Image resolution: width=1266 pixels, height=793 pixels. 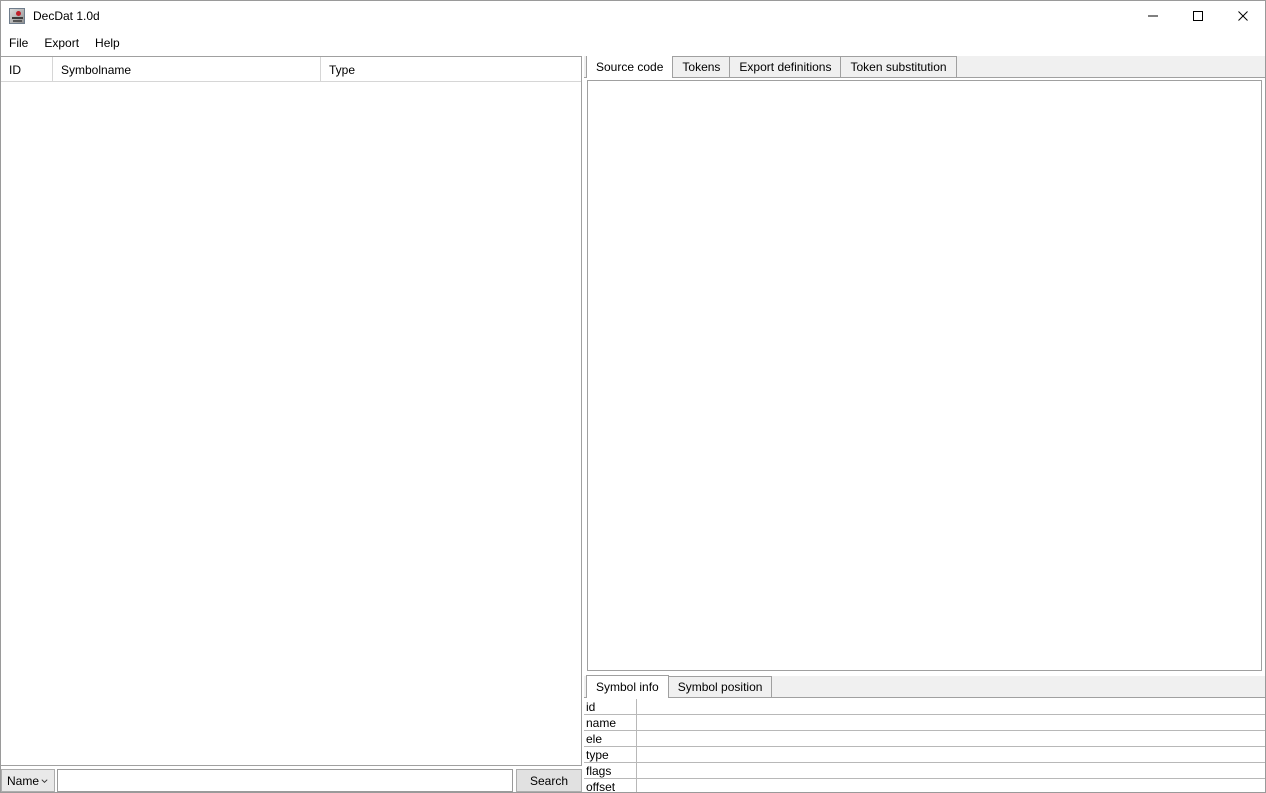 I want to click on minimize-button, so click(x=1152, y=16).